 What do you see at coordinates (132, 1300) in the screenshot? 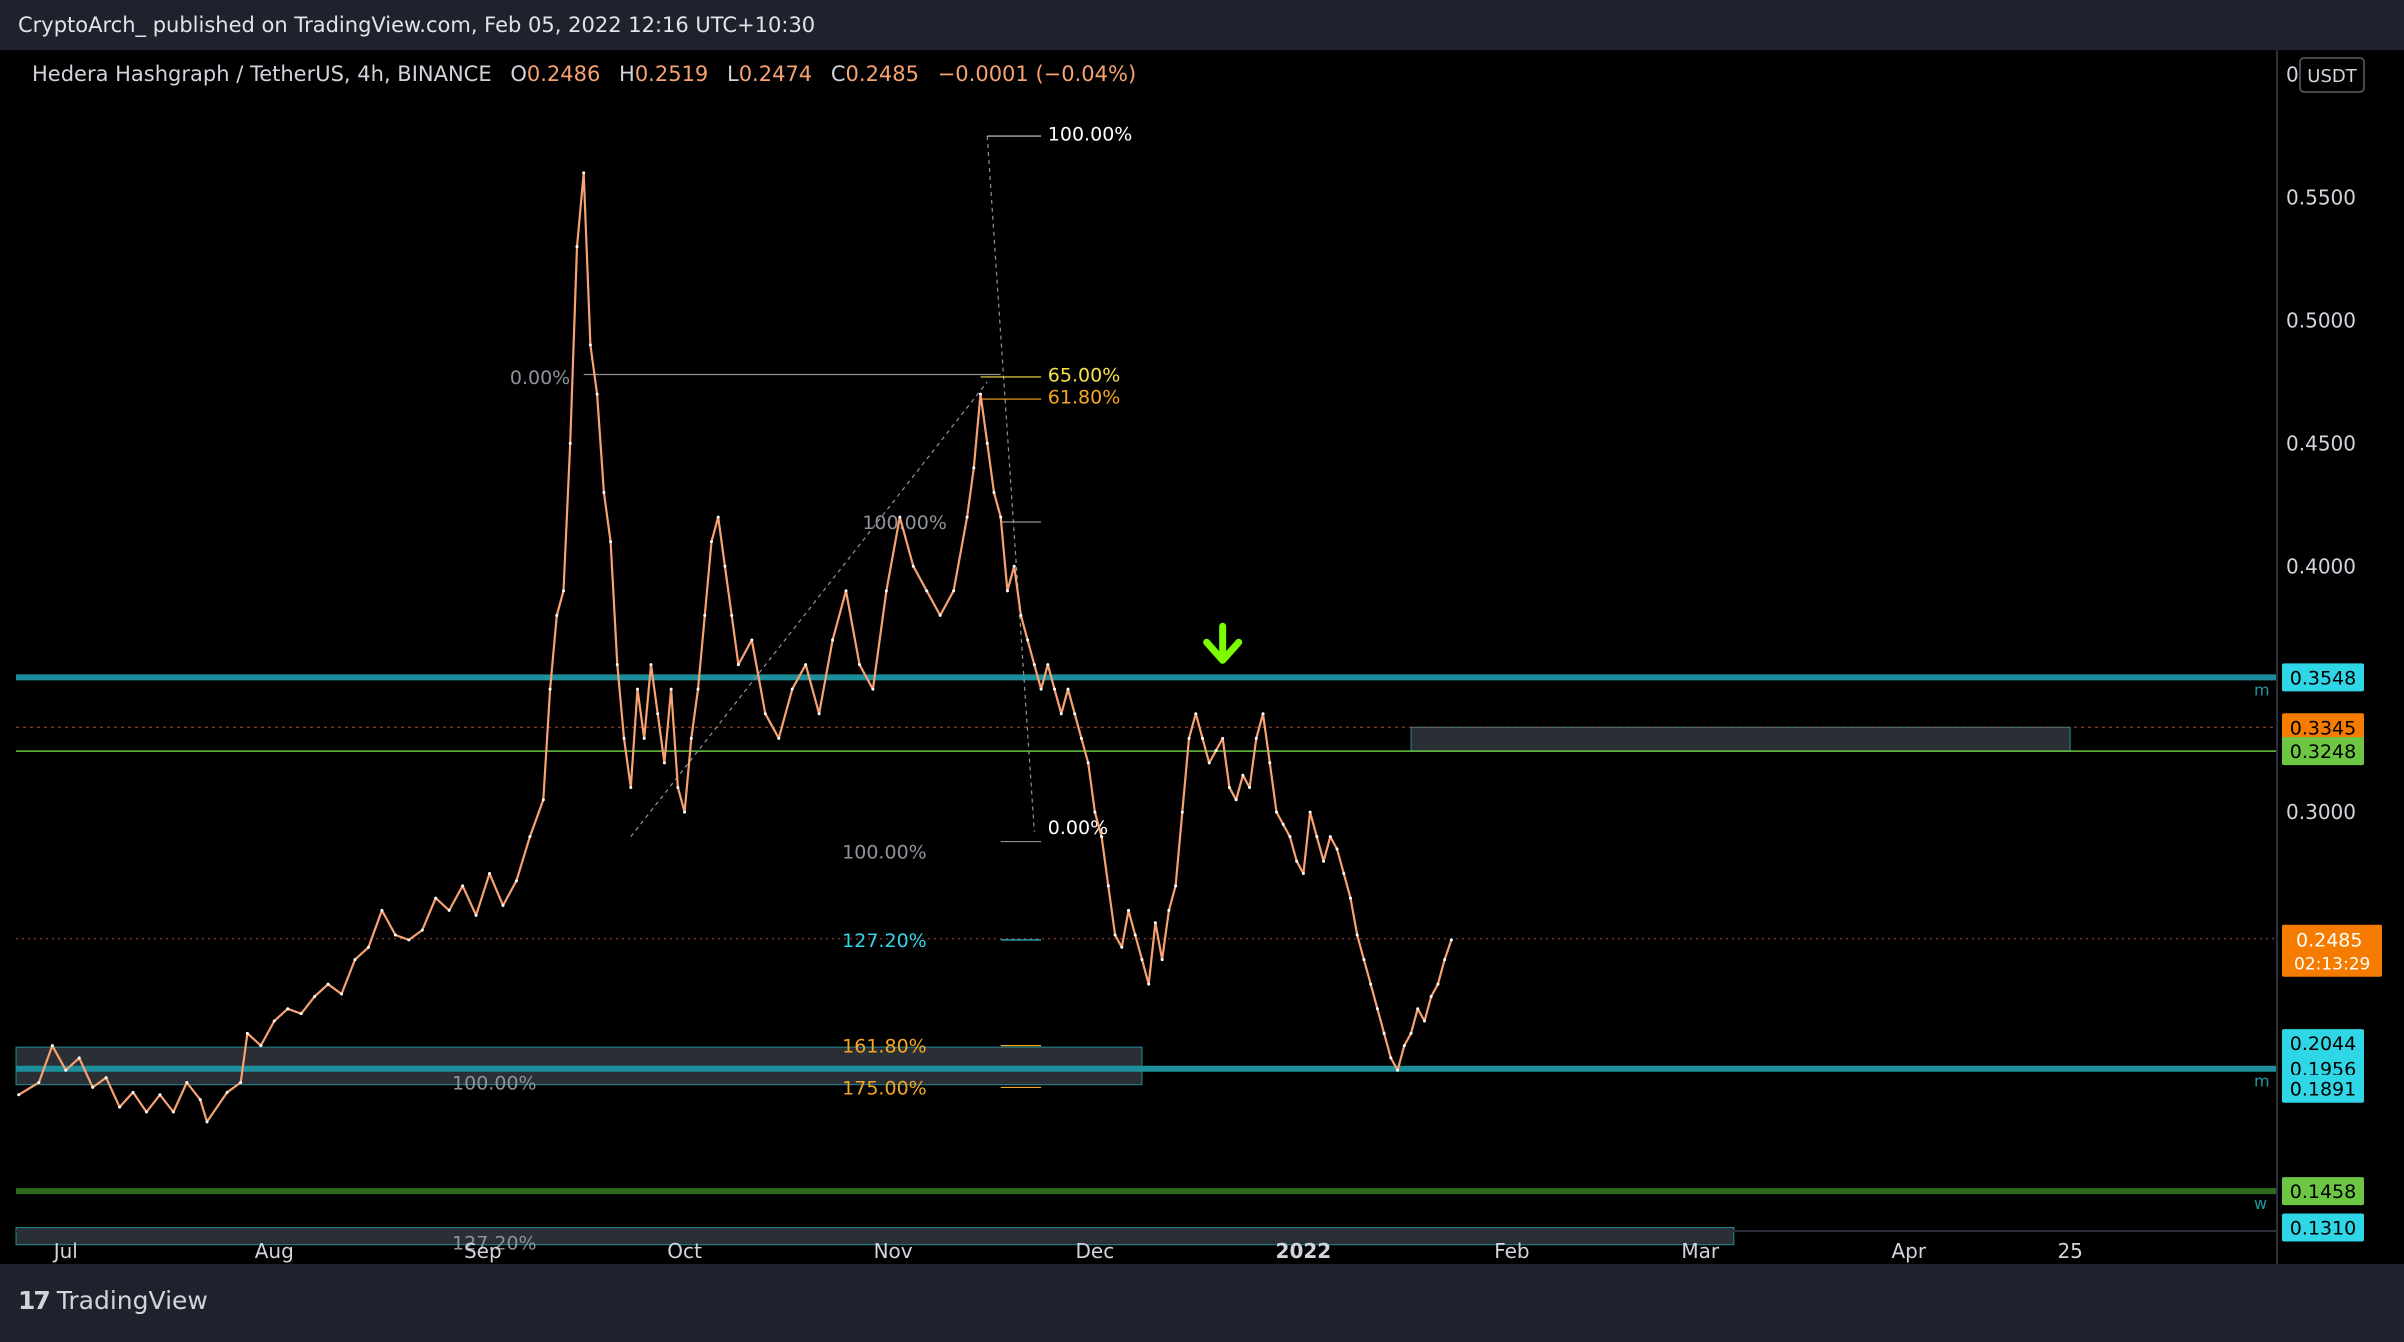
I see `brand-text: TradingView` at bounding box center [132, 1300].